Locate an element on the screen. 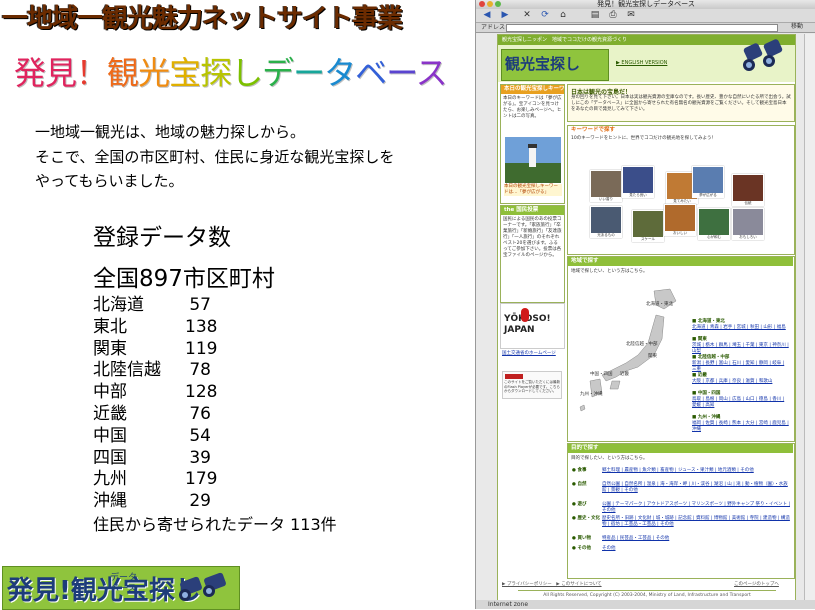 This screenshot has height=610, width=815. keyword-photo-label: 見たら良い is located at coordinates (638, 195).